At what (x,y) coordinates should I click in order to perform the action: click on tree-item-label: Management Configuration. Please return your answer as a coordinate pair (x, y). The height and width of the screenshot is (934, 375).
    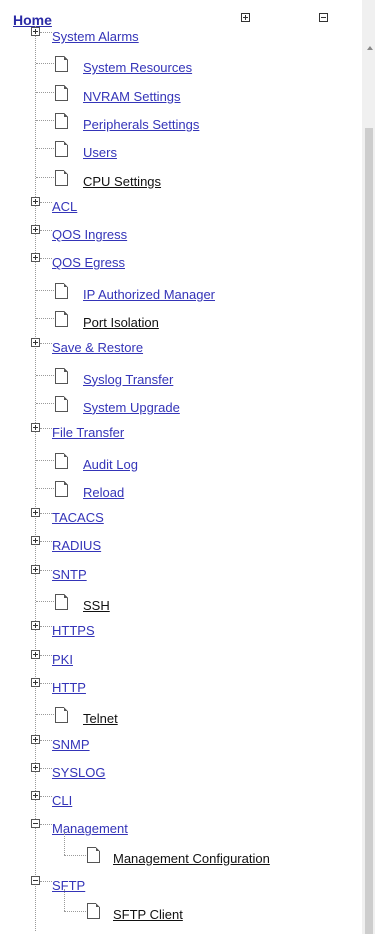
    Looking at the image, I should click on (191, 858).